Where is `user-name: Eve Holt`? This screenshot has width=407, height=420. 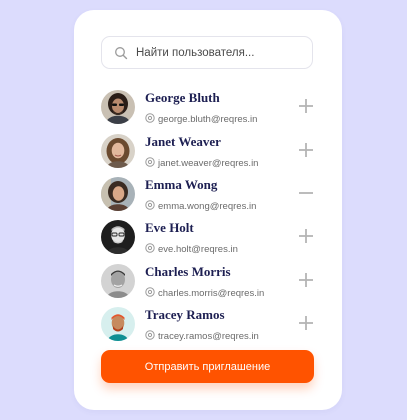
user-name: Eve Holt is located at coordinates (169, 227).